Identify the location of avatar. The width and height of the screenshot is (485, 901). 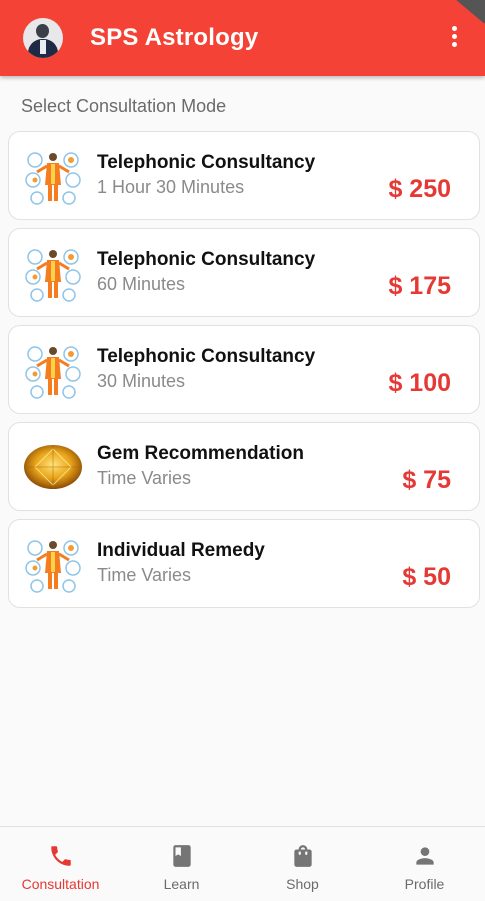
(43, 38).